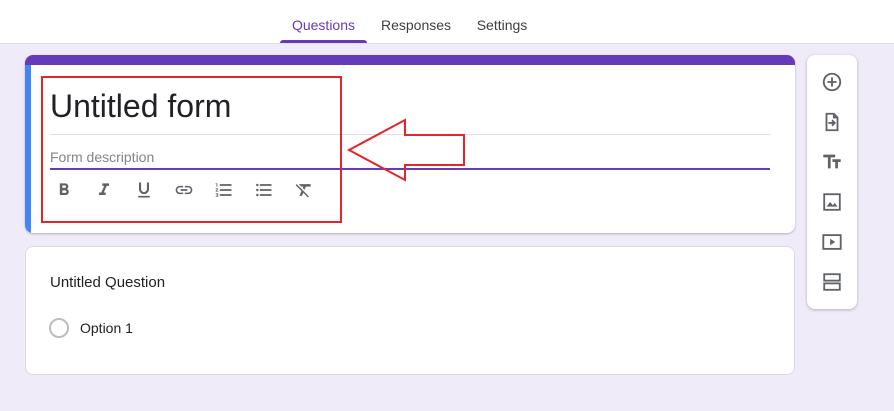 This screenshot has height=411, width=894. I want to click on focus-indicator-band, so click(28, 149).